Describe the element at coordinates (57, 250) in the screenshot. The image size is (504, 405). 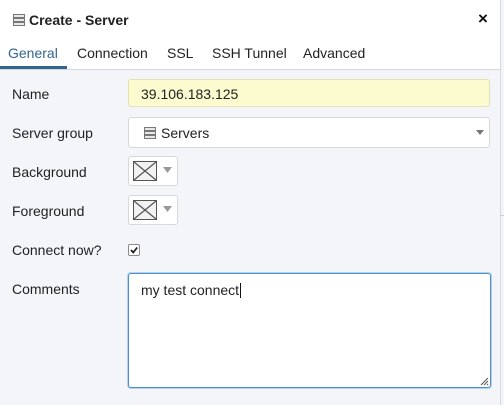
I see `connect-now-label: Connect now?` at that location.